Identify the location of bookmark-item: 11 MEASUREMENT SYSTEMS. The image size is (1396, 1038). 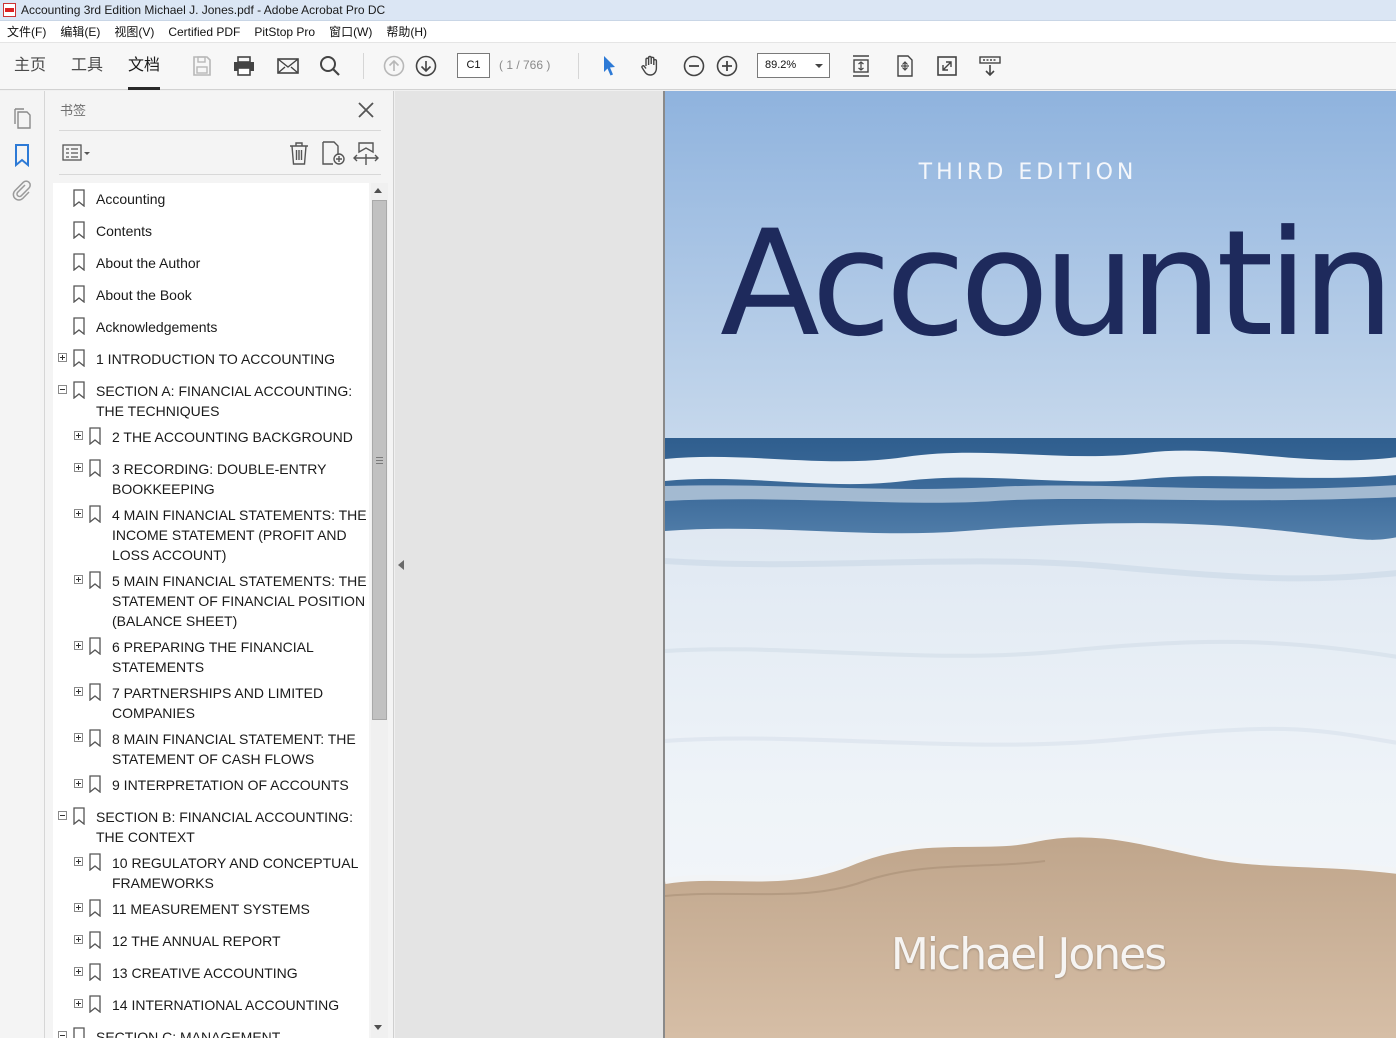
(208, 909).